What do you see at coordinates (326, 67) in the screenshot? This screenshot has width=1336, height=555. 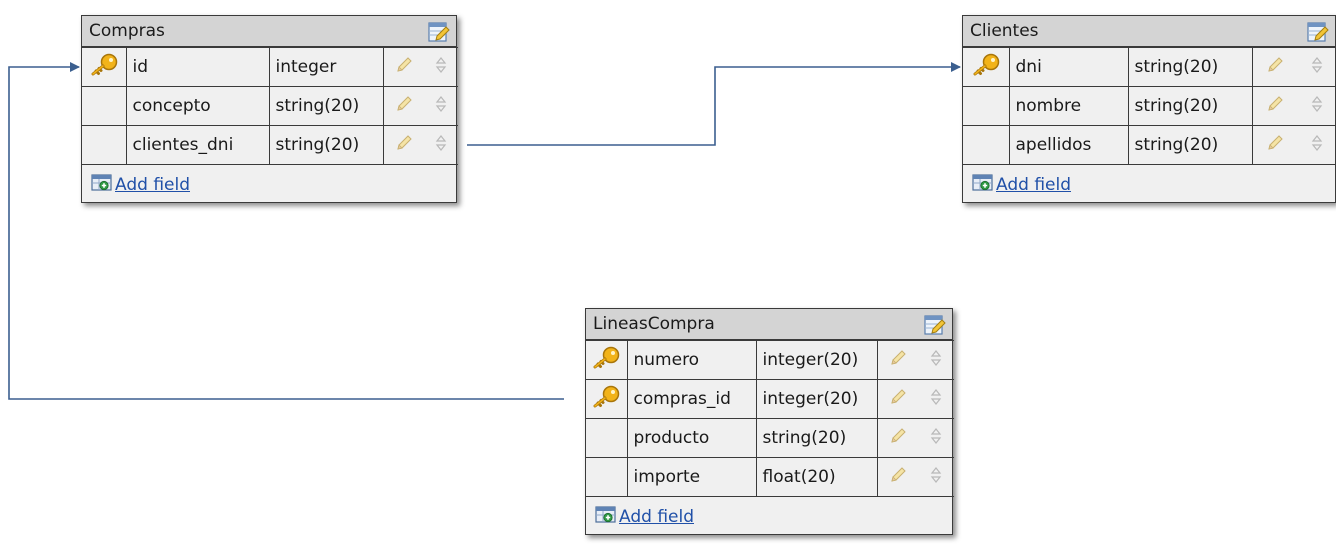 I see `field-type: integer` at bounding box center [326, 67].